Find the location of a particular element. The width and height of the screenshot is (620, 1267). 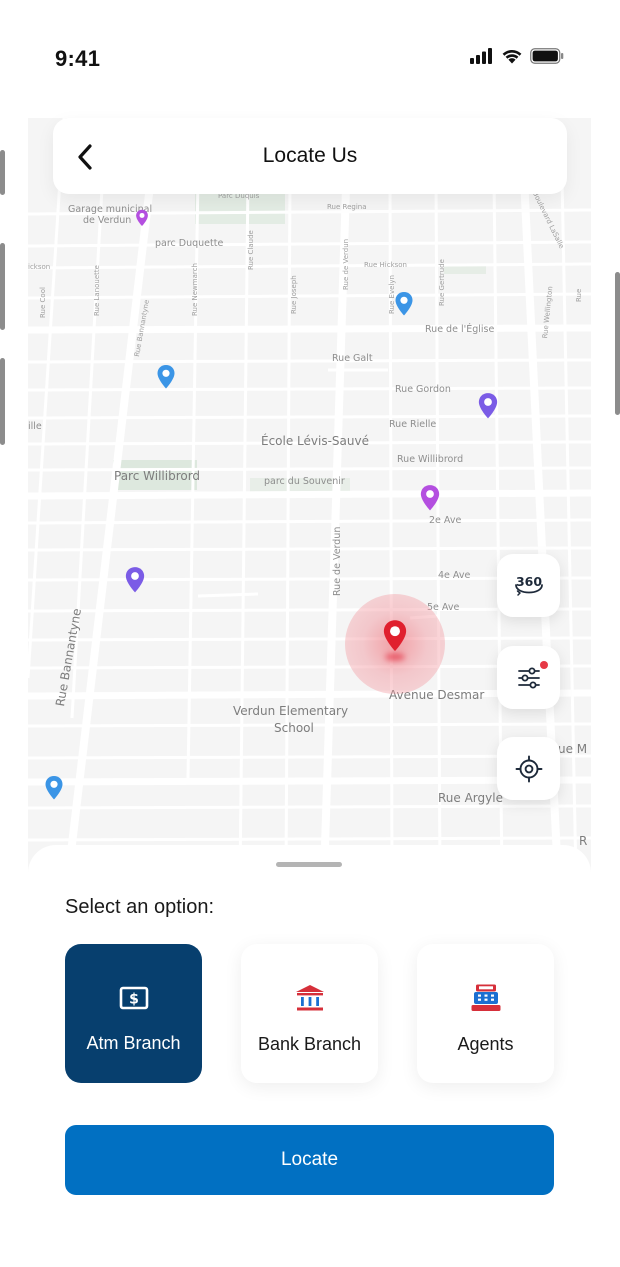

map-label: Rue Gordon is located at coordinates (423, 389).